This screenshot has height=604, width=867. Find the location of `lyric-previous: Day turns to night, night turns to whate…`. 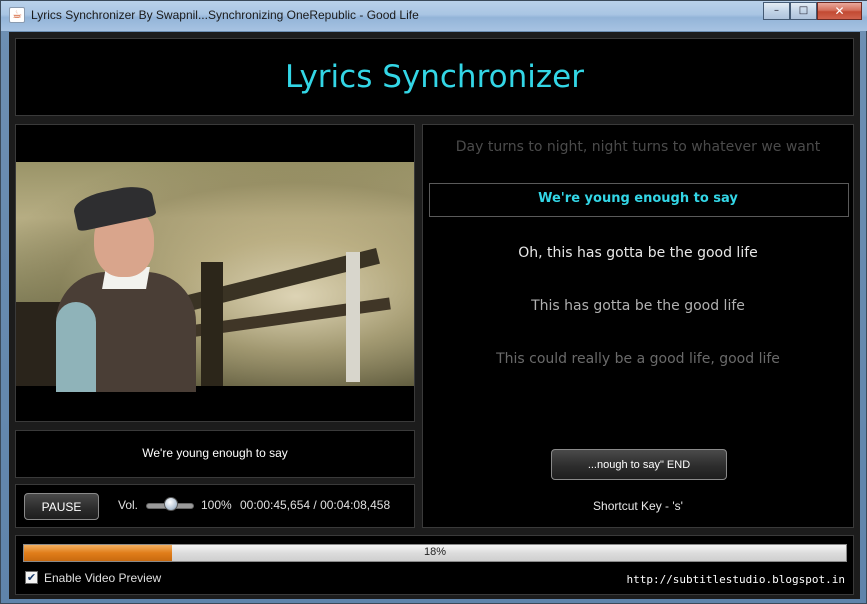

lyric-previous: Day turns to night, night turns to whate… is located at coordinates (638, 147).